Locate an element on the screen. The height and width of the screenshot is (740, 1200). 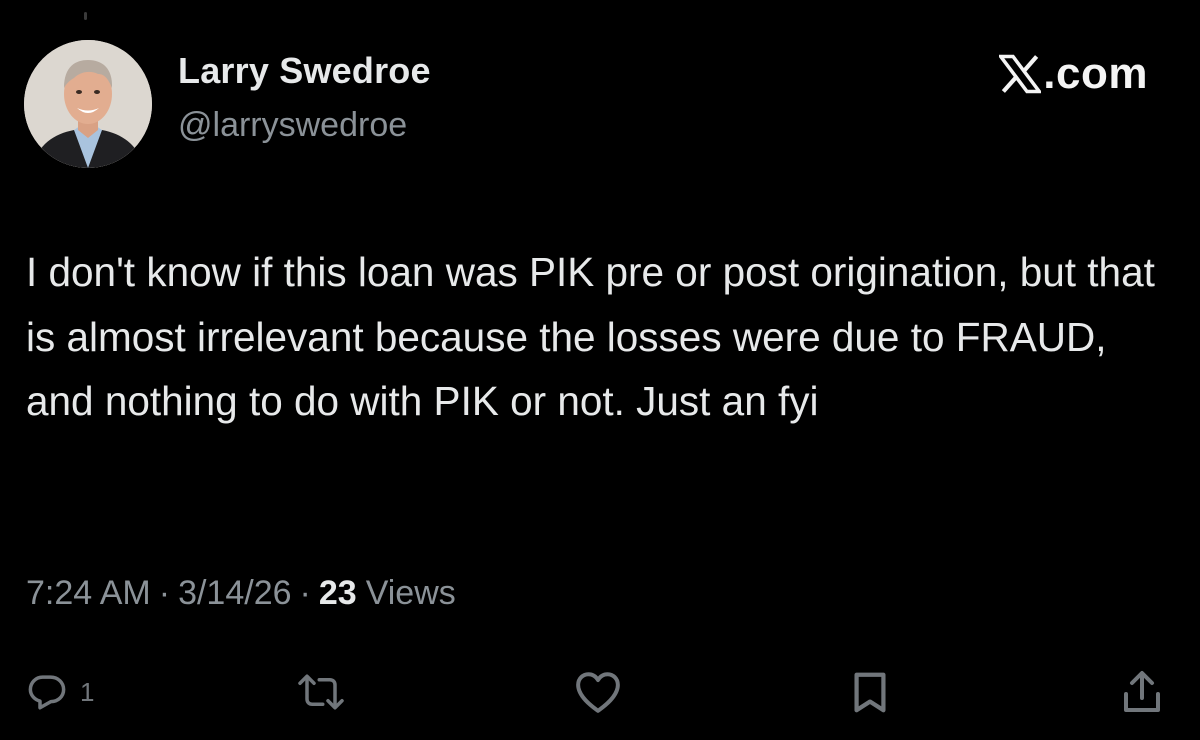
heart-icon is located at coordinates (598, 692).